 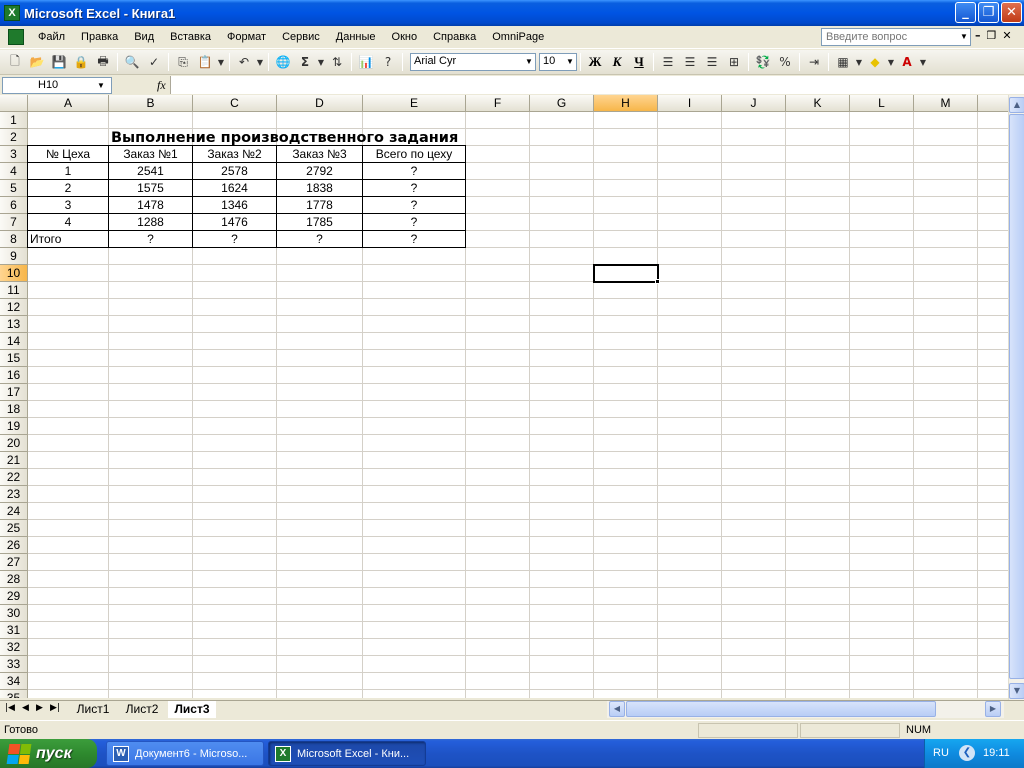 What do you see at coordinates (14, 188) in the screenshot?
I see `row-header-5: 5` at bounding box center [14, 188].